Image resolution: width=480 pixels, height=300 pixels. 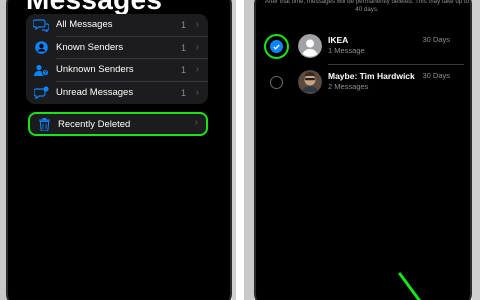 What do you see at coordinates (117, 25) in the screenshot?
I see `filter-all-messages: All Messages 1 ›` at bounding box center [117, 25].